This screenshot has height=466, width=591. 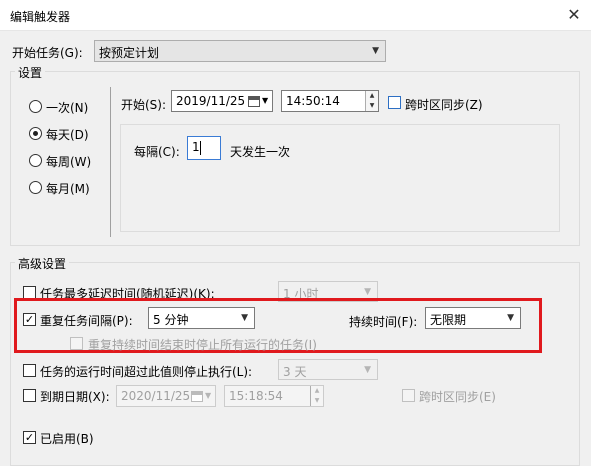 I want to click on start-time-value: 14:50:14, so click(x=313, y=101).